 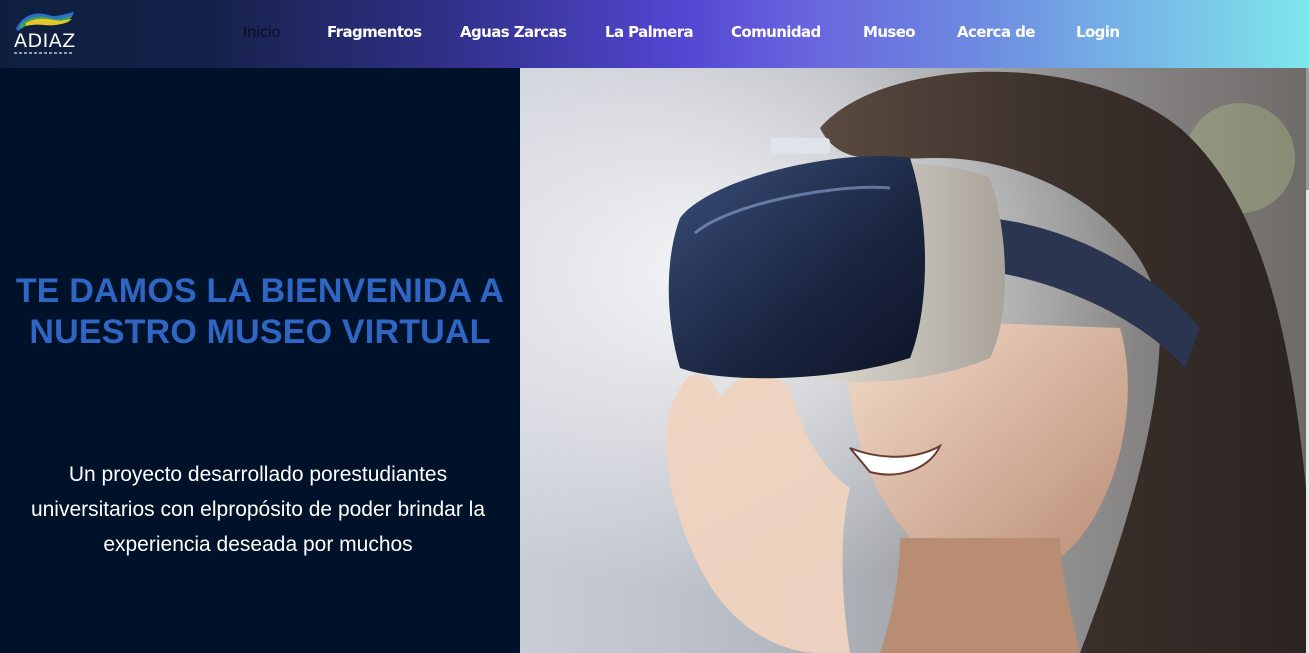 I want to click on logo: ADIAZ, so click(x=45, y=34).